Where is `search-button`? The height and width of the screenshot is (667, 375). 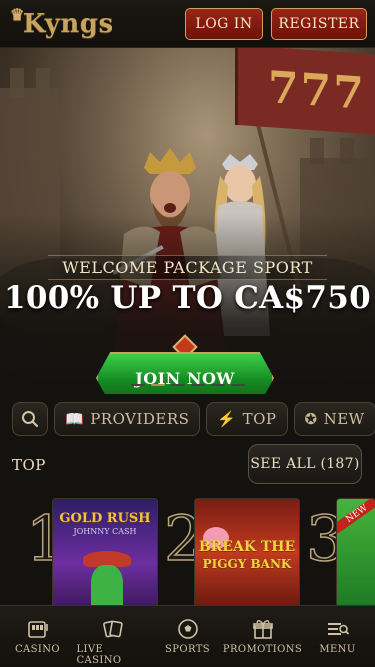 search-button is located at coordinates (30, 419).